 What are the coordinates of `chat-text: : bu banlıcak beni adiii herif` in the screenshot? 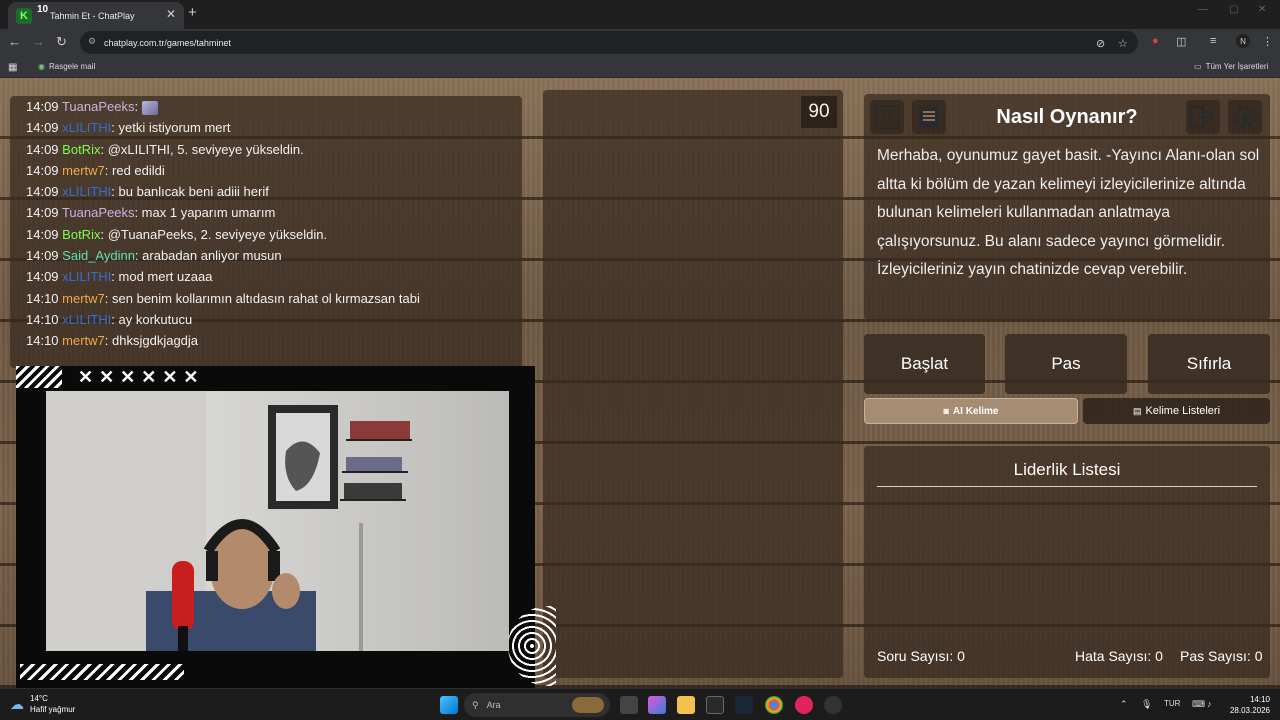 It's located at (190, 192).